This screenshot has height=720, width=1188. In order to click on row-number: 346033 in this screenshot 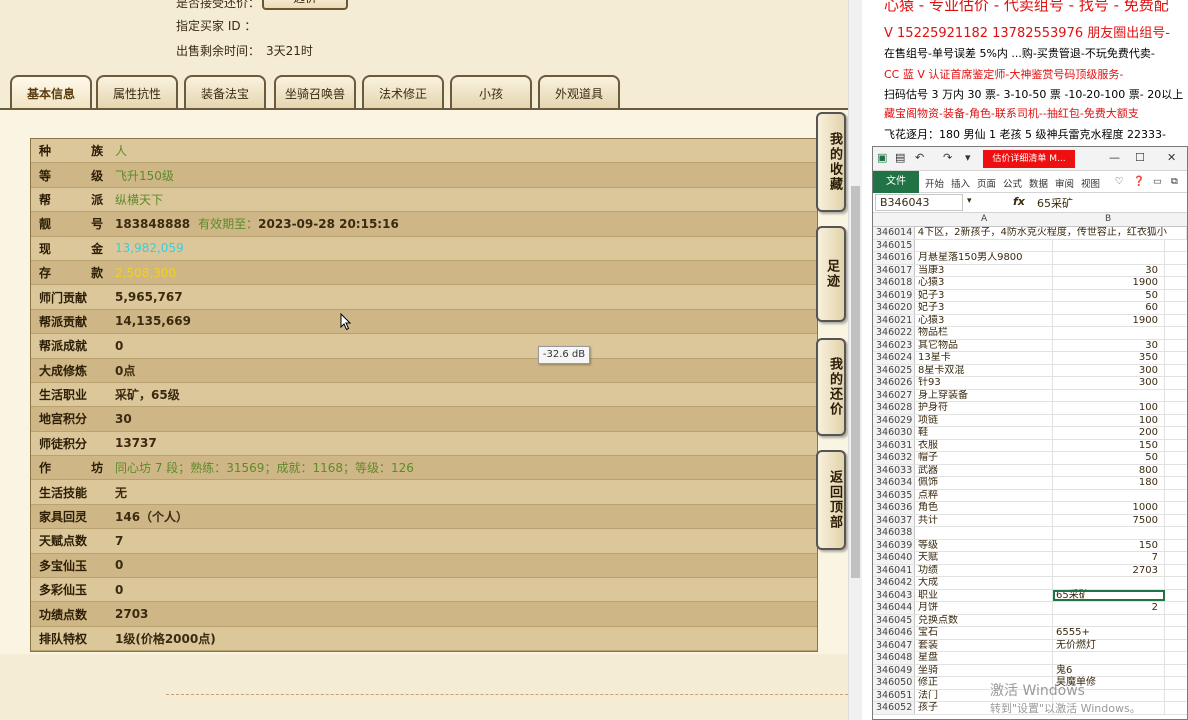, I will do `click(894, 470)`.